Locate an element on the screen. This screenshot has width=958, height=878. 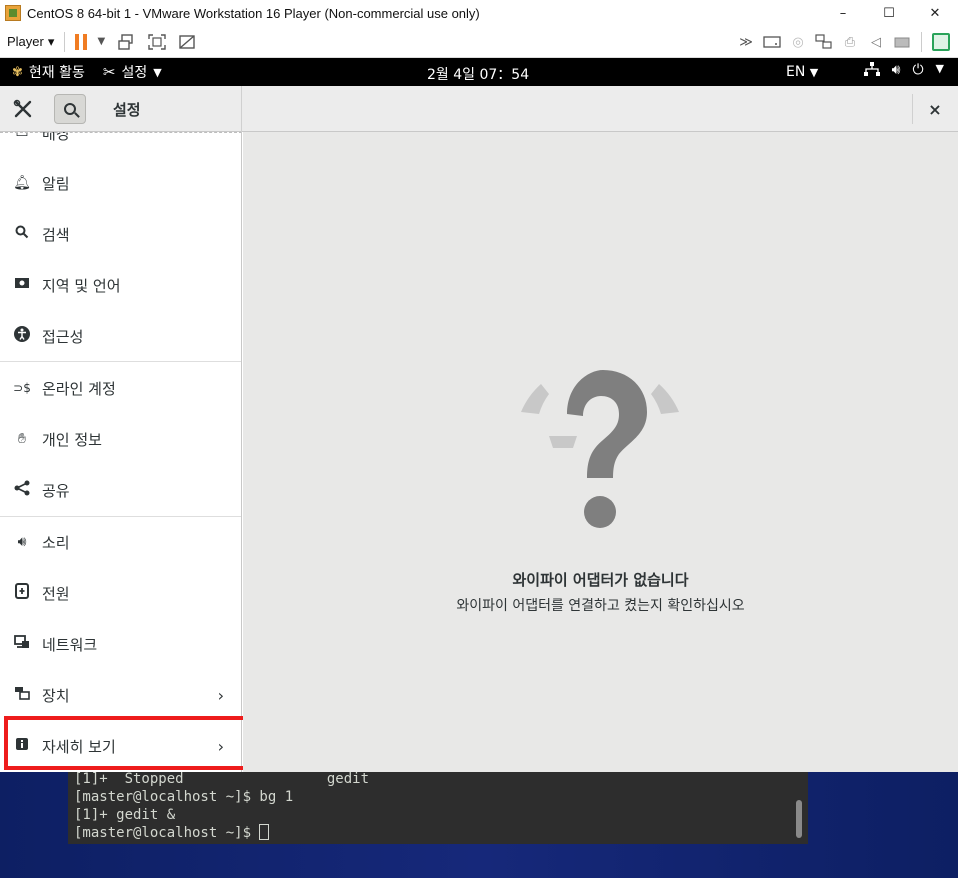
sidebar-item-privacy: ✋︎ 개인 정보 is located at coordinates (120, 439).